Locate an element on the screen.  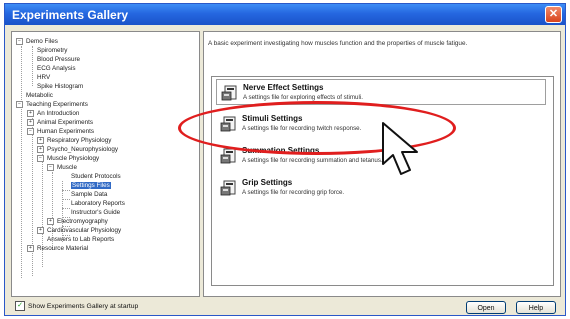
tree-item-label: Student Protocols is located at coordinates (96, 176).